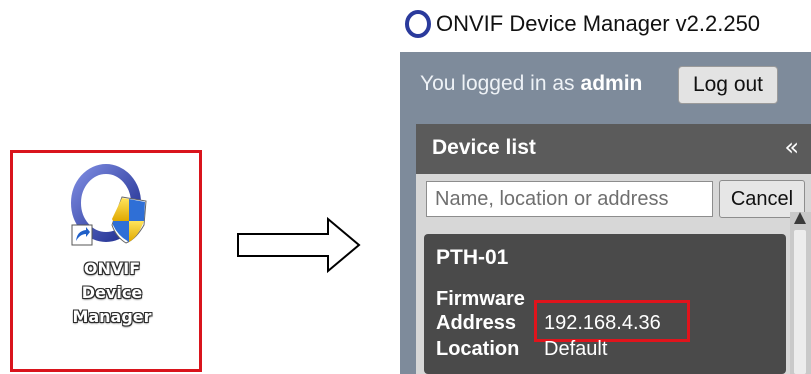 The height and width of the screenshot is (374, 811). Describe the element at coordinates (611, 83) in the screenshot. I see `login-username: admin` at that location.